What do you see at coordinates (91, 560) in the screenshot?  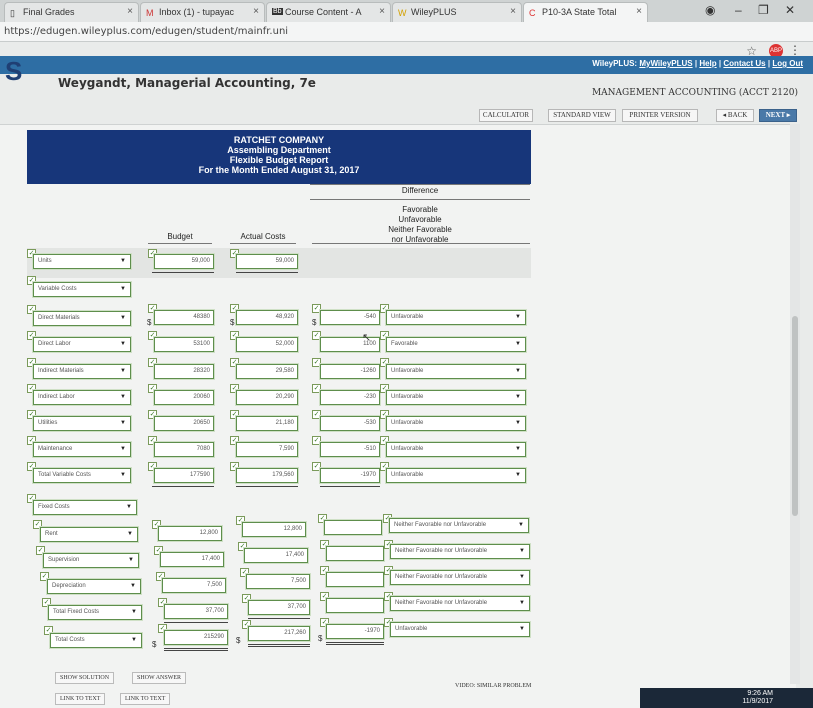 I see `supervision-select: Supervision ▼` at bounding box center [91, 560].